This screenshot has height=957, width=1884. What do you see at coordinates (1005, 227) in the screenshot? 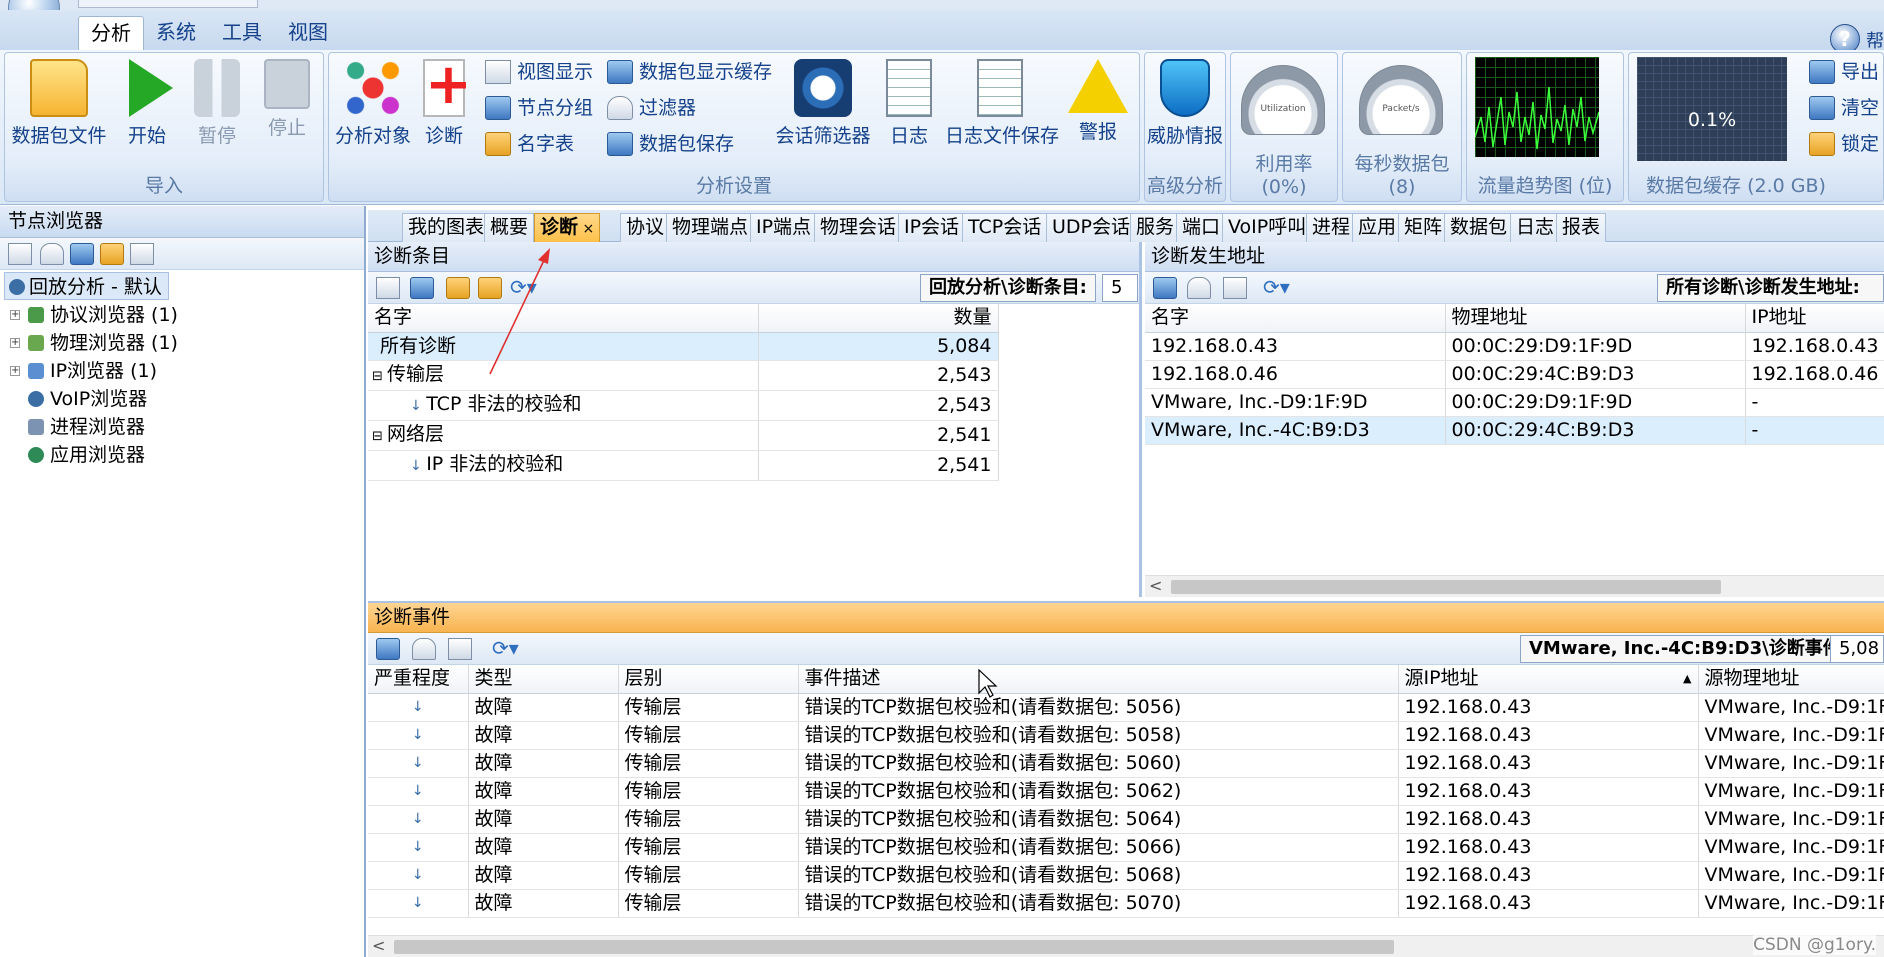
I see `doc-tab: TCP会话` at bounding box center [1005, 227].